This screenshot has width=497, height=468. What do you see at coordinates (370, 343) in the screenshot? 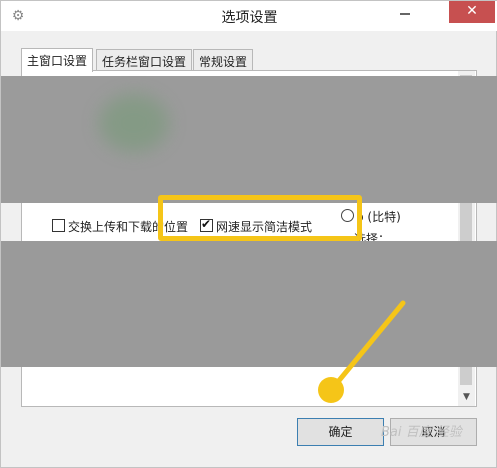
I see `pointer-line` at bounding box center [370, 343].